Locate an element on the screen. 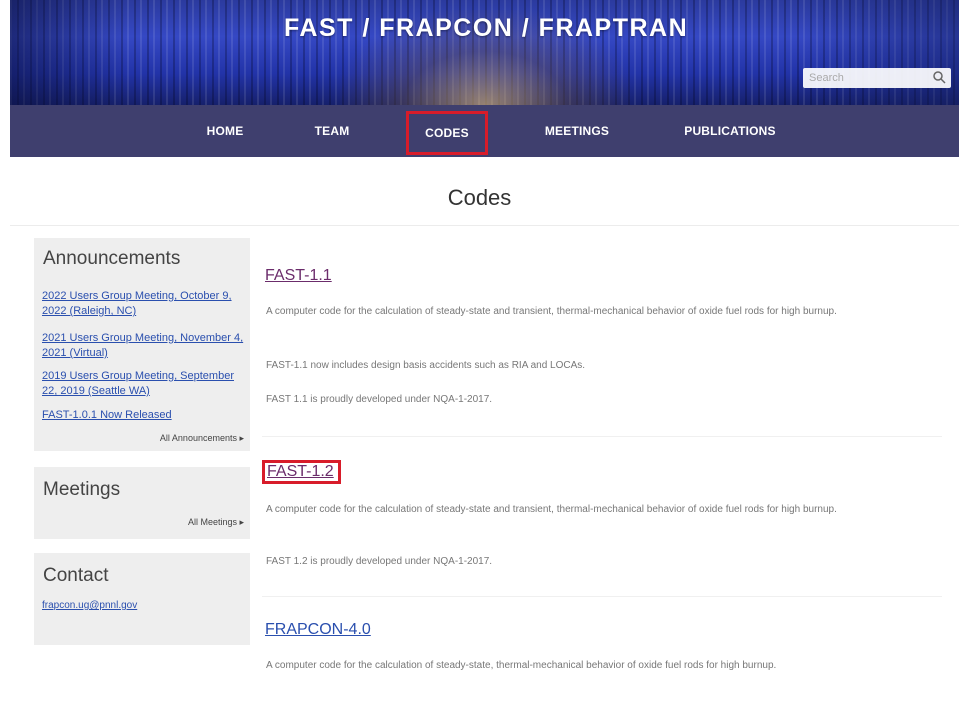  all-announcements-link: All Announcements ▸ is located at coordinates (202, 438).